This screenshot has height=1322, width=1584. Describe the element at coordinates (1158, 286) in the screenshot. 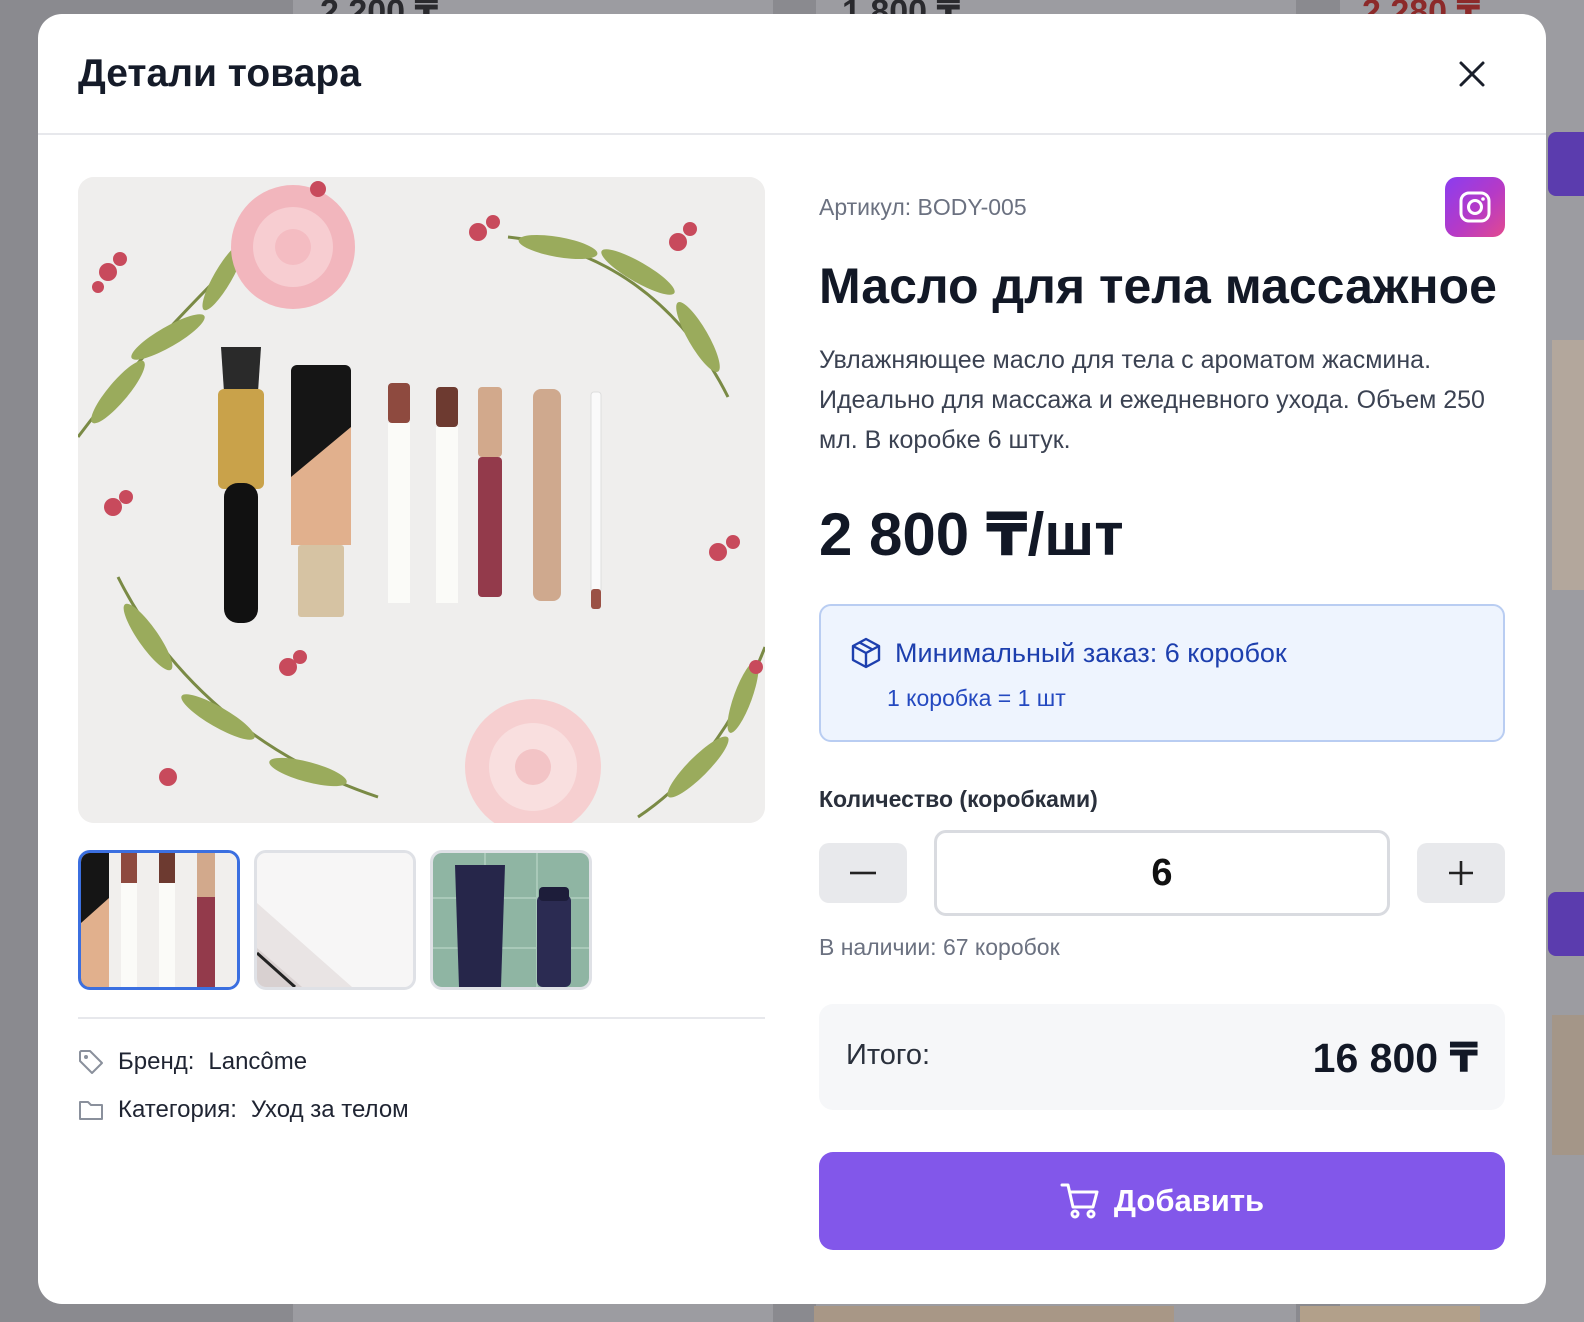

I see `product-title: Масло для тела массажное` at that location.